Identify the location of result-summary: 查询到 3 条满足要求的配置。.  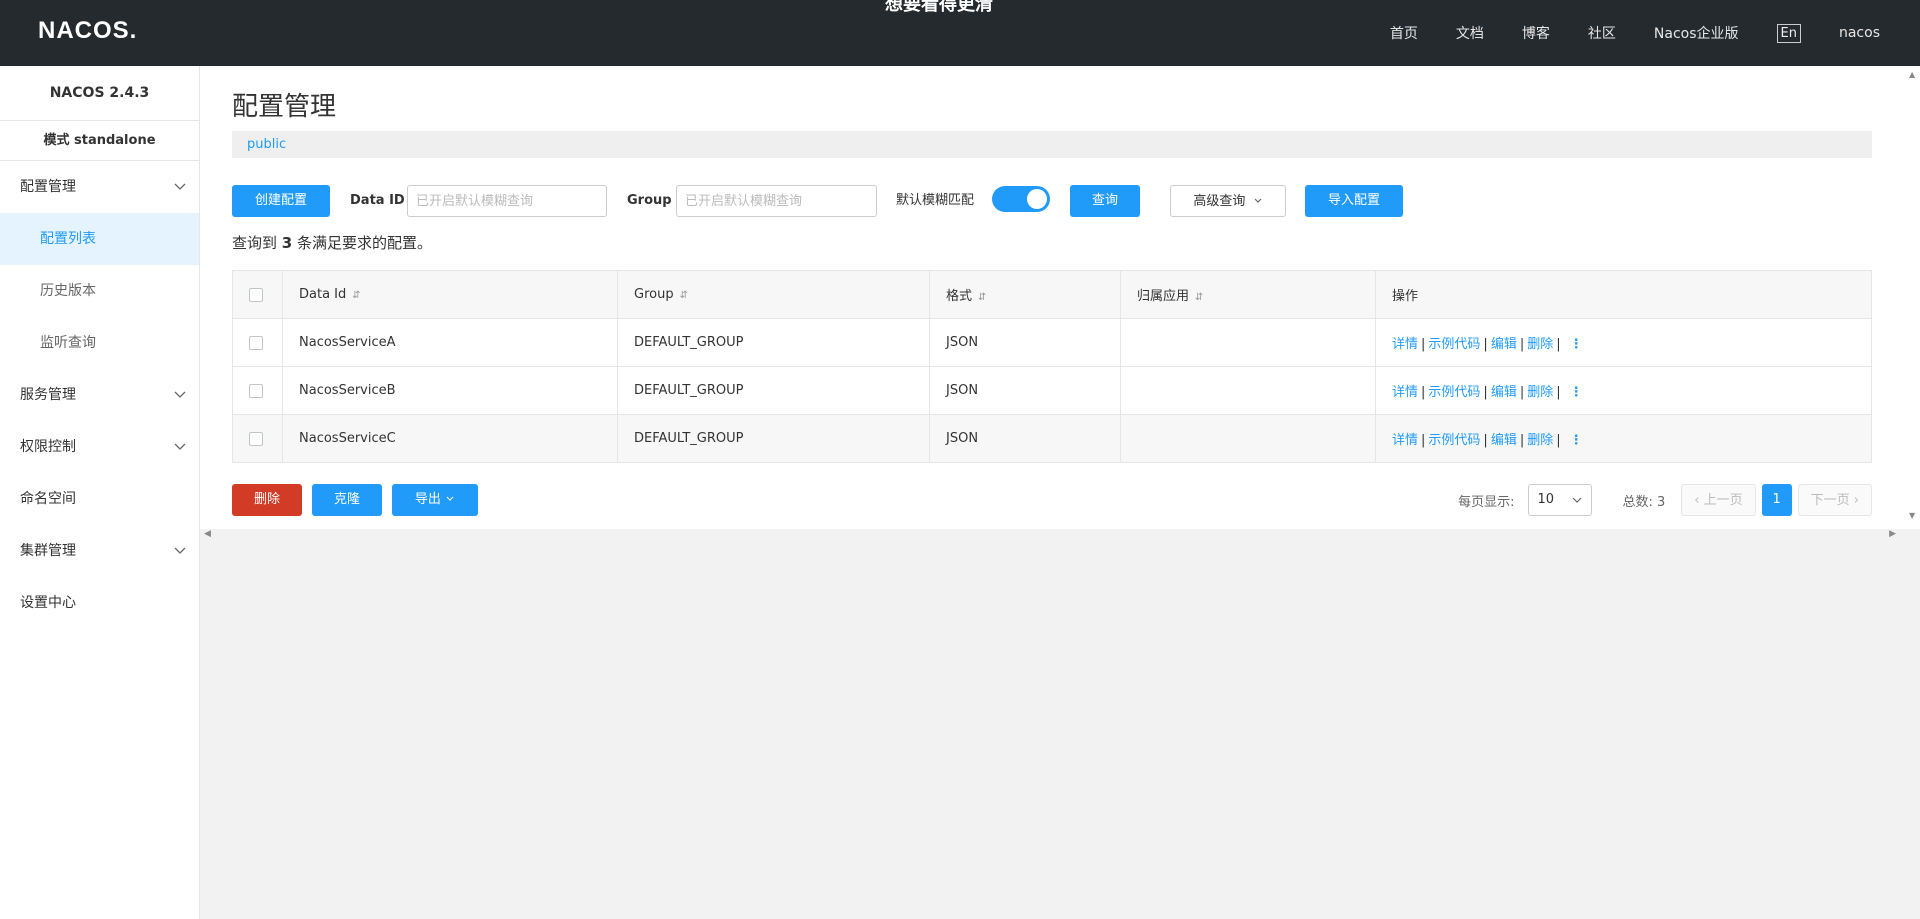
(332, 242).